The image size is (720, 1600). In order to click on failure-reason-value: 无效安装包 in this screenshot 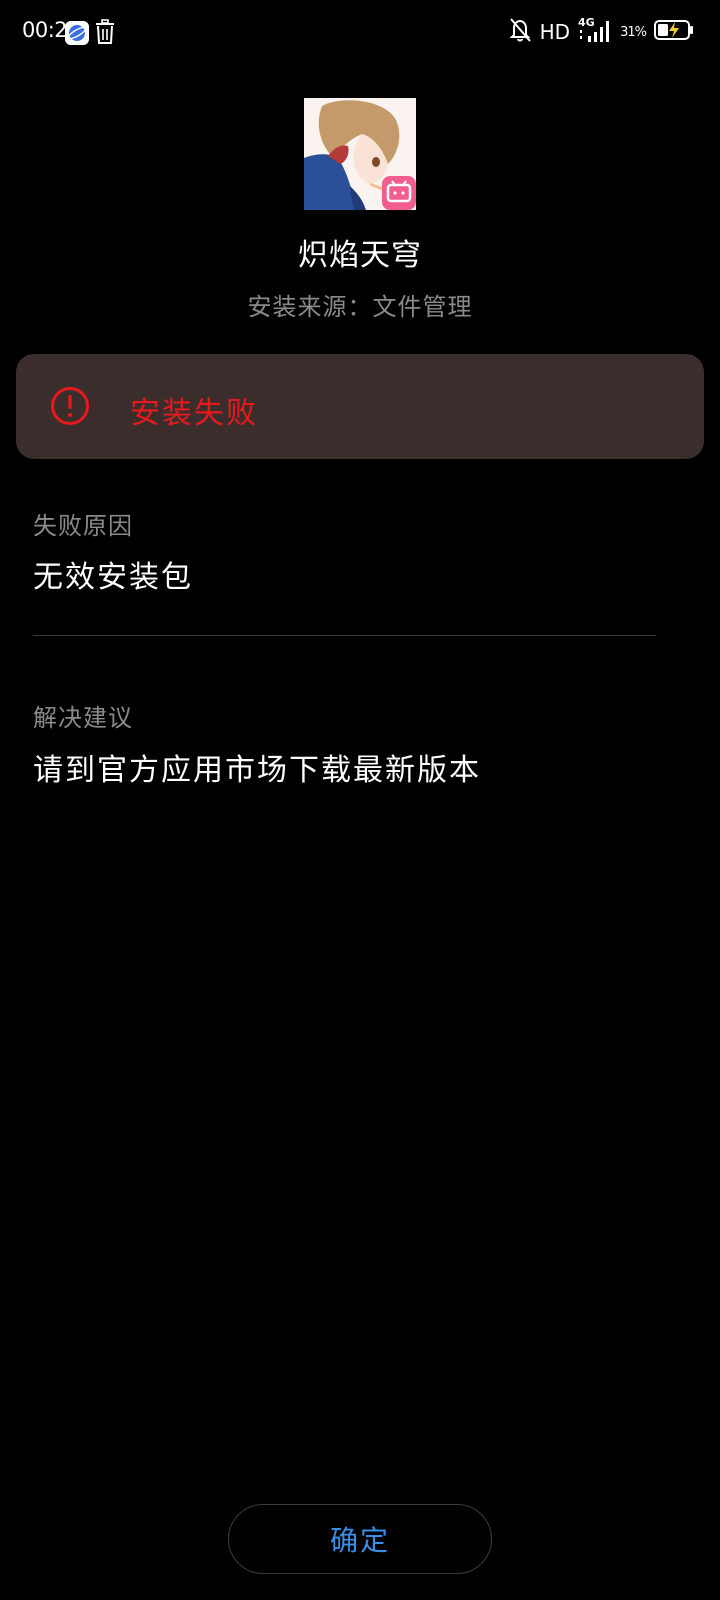, I will do `click(113, 577)`.